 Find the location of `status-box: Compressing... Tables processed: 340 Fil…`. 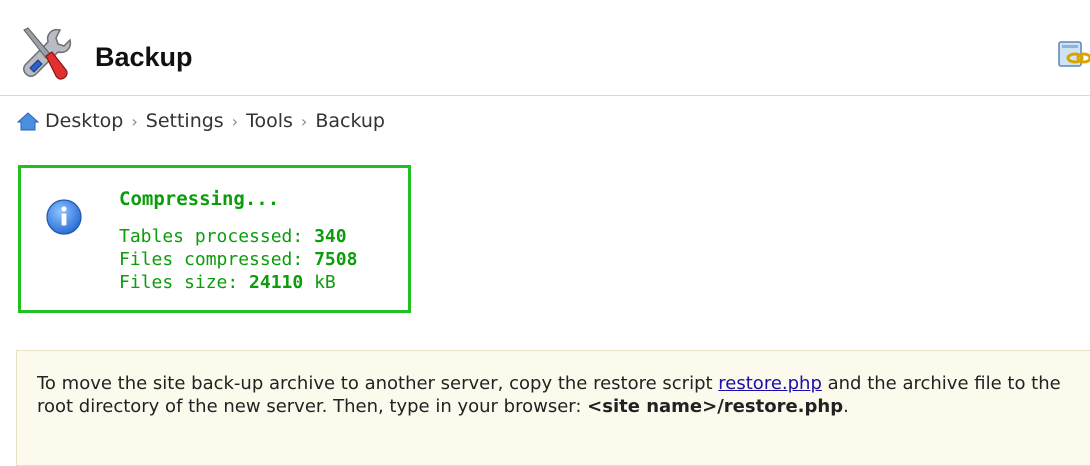

status-box: Compressing... Tables processed: 340 Fil… is located at coordinates (214, 239).